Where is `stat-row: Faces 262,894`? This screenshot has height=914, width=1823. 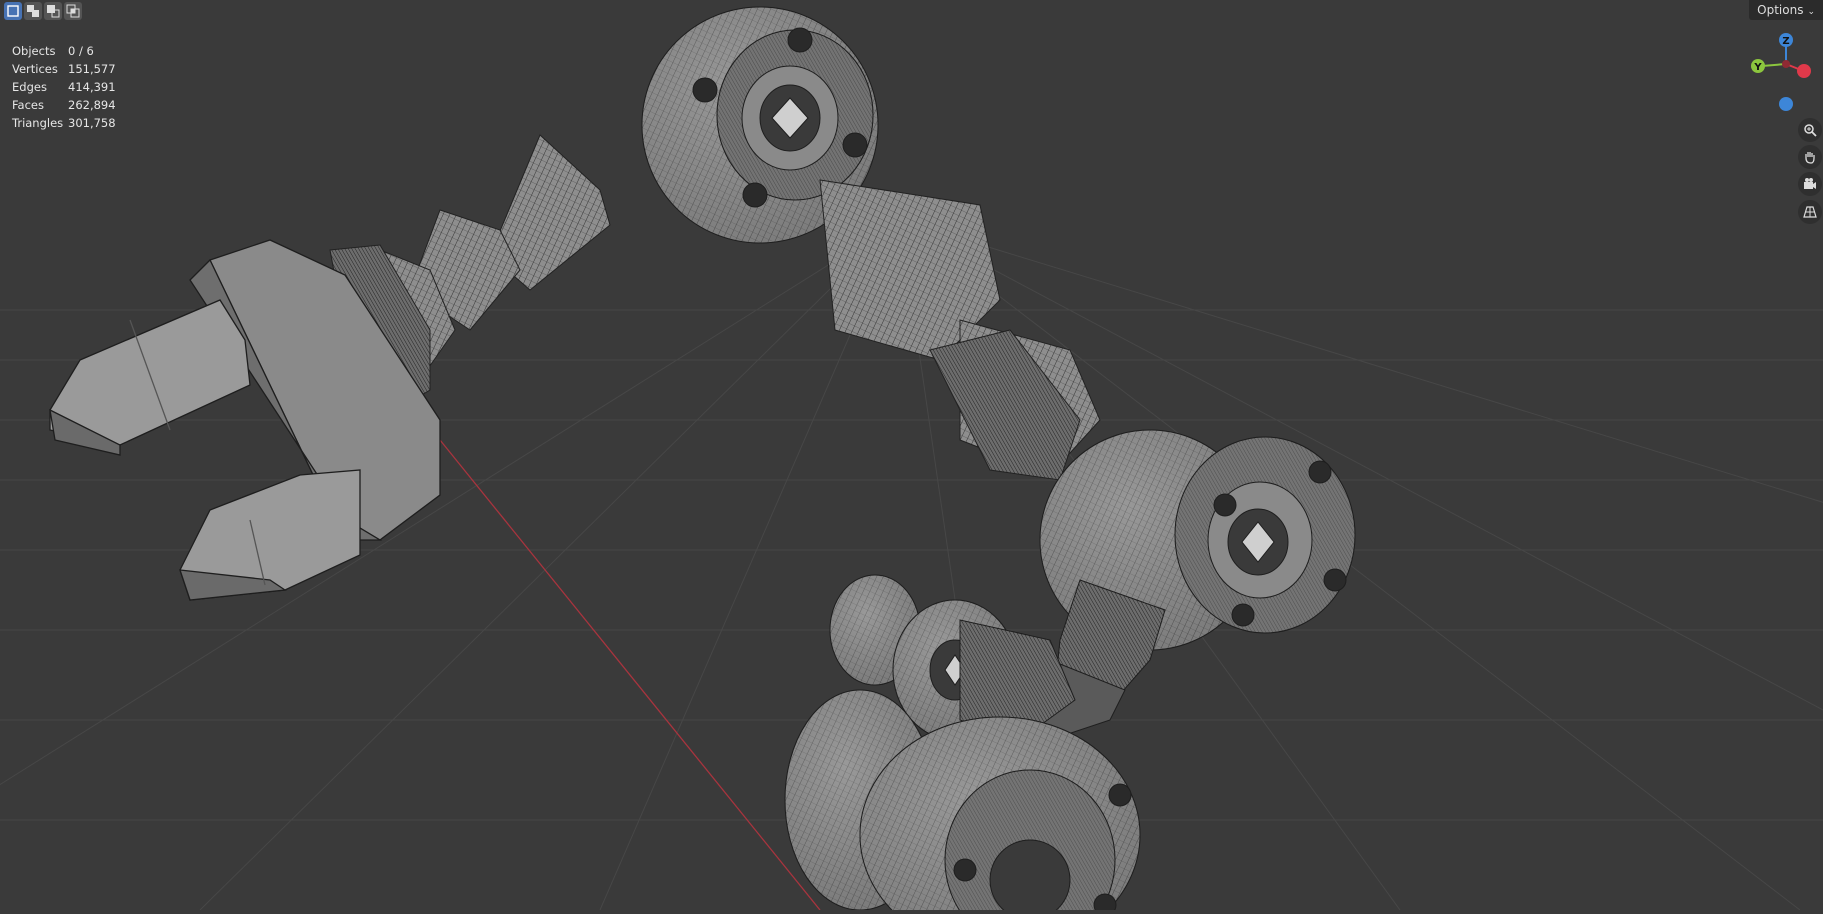 stat-row: Faces 262,894 is located at coordinates (64, 105).